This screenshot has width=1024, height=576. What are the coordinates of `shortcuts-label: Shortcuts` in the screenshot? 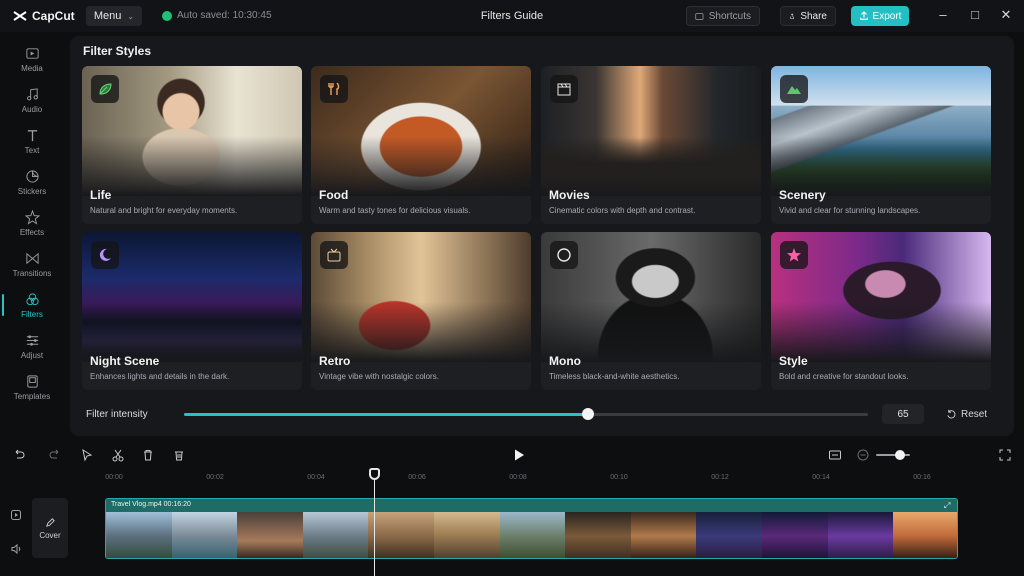 It's located at (729, 16).